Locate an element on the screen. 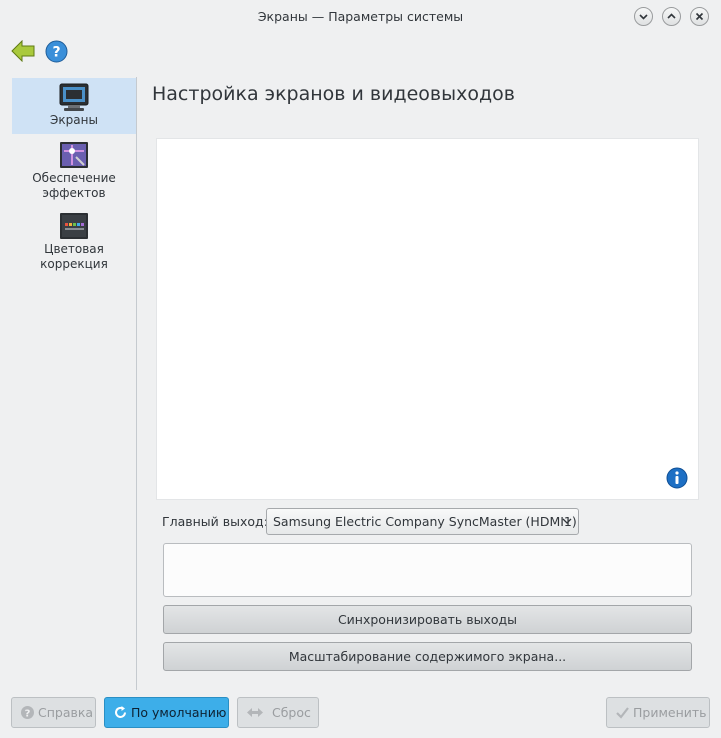 The width and height of the screenshot is (721, 738). apply-button: Применить is located at coordinates (658, 712).